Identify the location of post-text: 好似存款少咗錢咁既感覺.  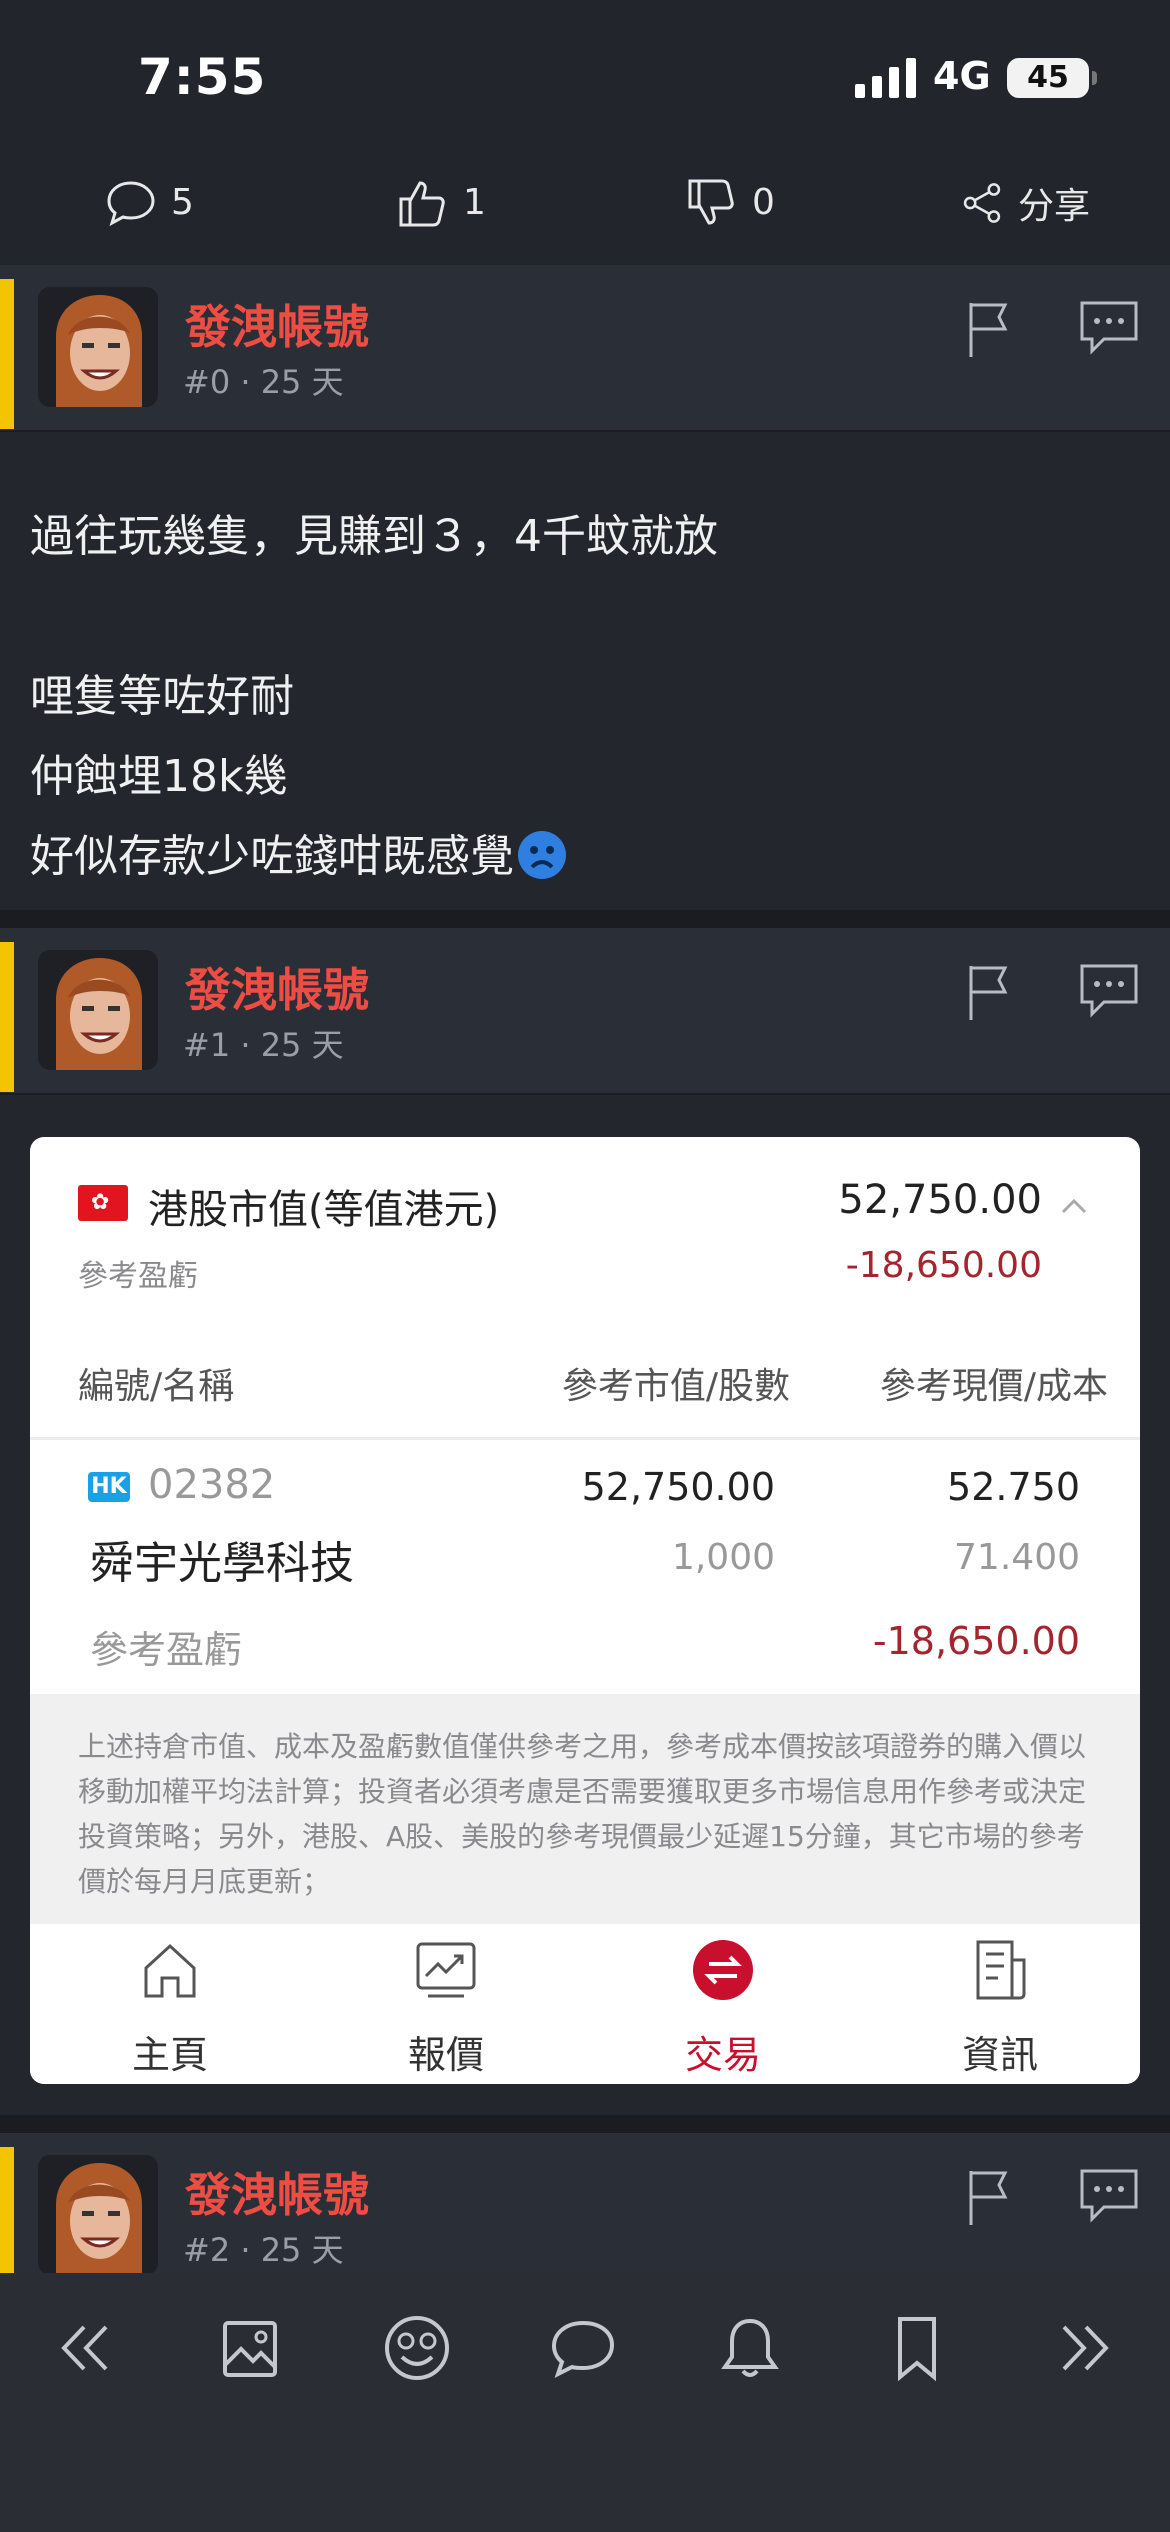
(272, 856).